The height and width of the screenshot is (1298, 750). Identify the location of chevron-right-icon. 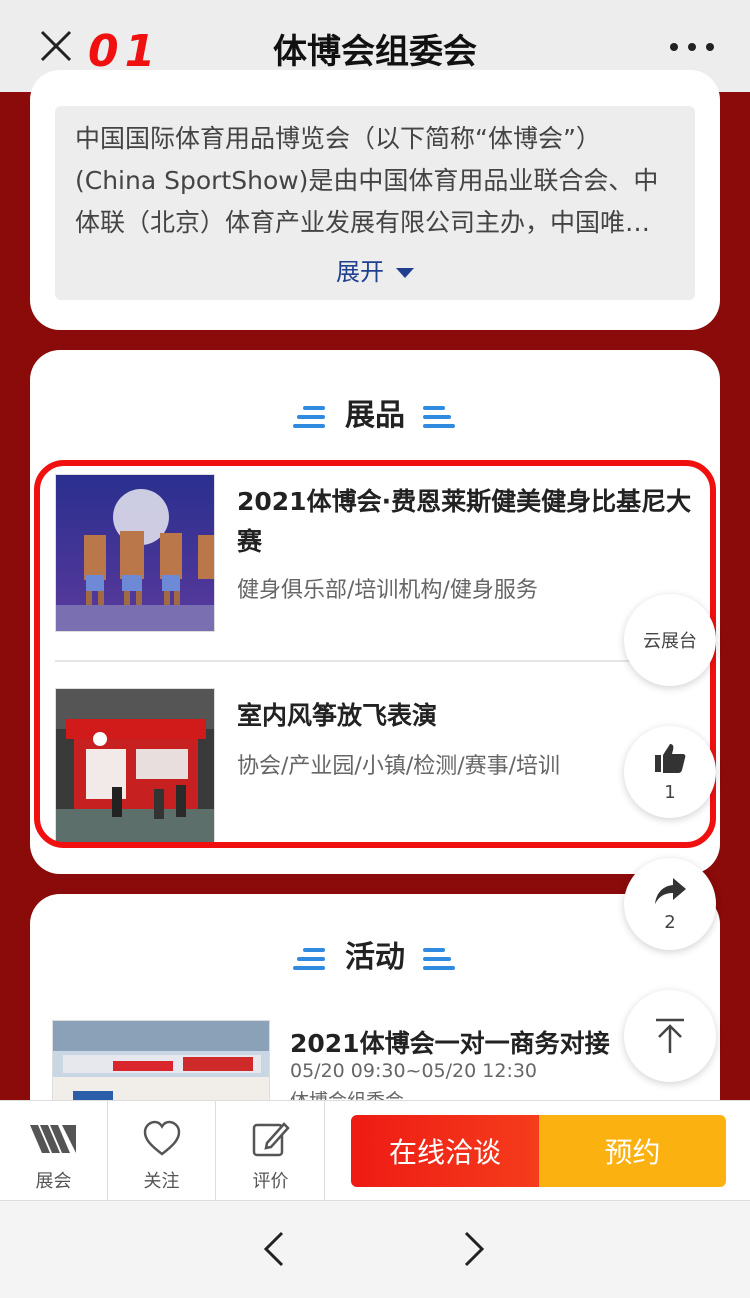
(475, 1249).